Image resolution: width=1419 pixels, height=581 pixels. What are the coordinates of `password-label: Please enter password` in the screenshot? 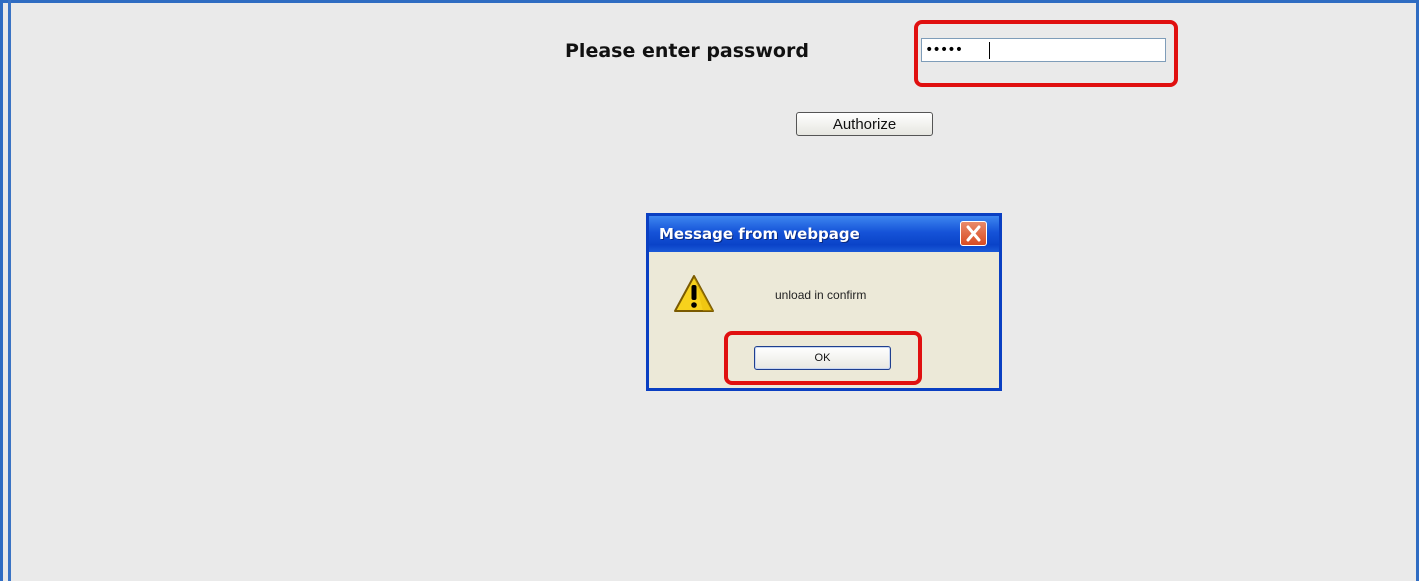 It's located at (687, 51).